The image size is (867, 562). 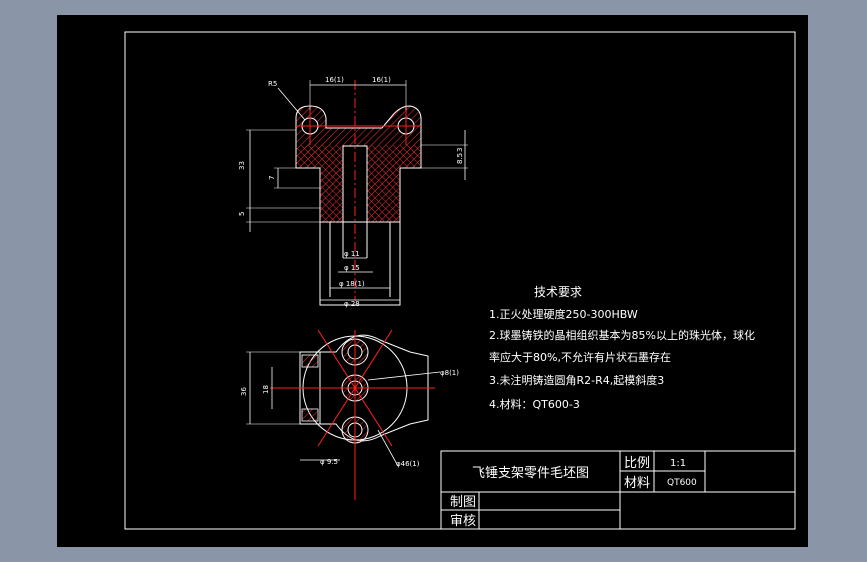 What do you see at coordinates (678, 463) in the screenshot?
I see `scale-value: 1:1` at bounding box center [678, 463].